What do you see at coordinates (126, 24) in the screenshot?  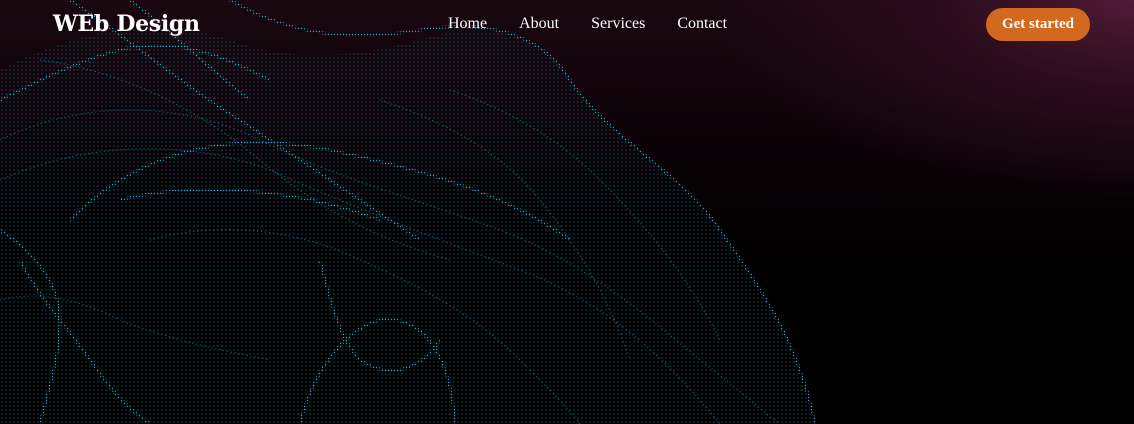 I see `site-logo: WEb Design` at bounding box center [126, 24].